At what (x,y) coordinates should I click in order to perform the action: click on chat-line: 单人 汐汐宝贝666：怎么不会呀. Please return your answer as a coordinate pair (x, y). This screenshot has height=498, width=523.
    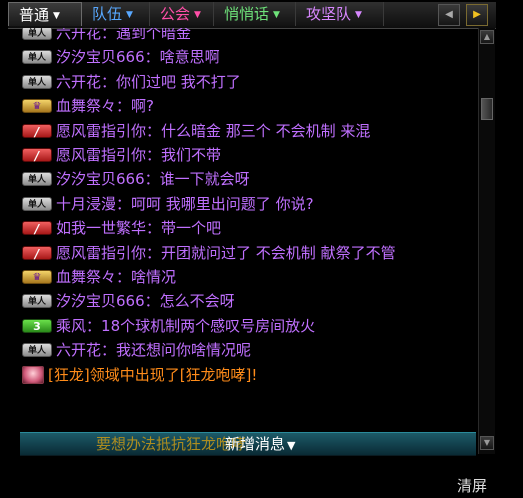
    Looking at the image, I should click on (128, 301).